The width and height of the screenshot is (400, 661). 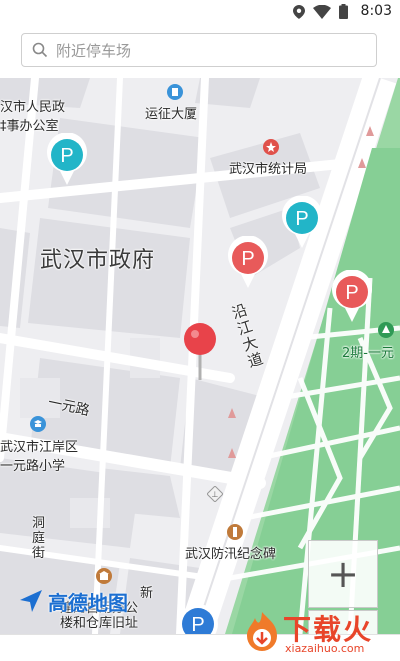 I want to click on status-bar: 8:03, so click(x=200, y=12).